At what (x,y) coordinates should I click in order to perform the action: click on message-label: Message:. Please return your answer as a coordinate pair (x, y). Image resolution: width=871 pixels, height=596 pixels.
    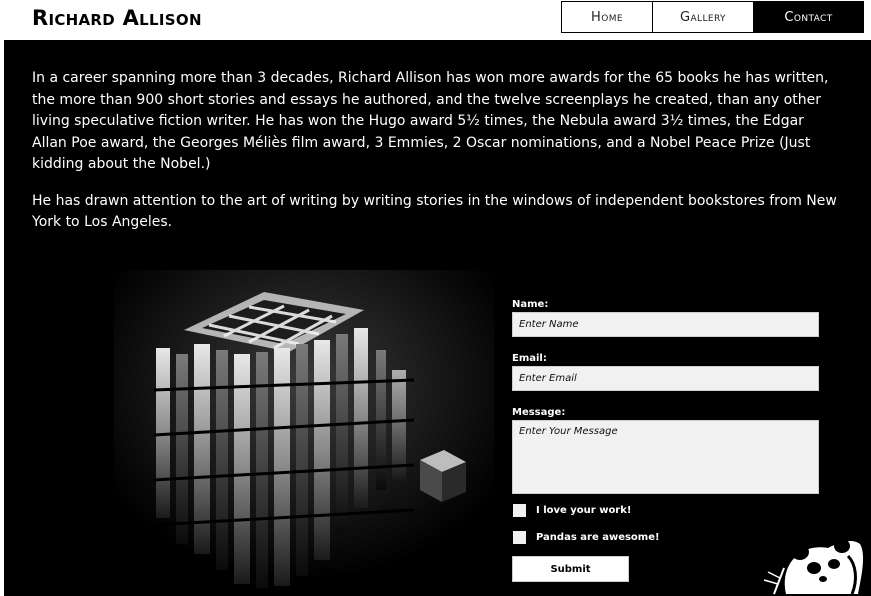
    Looking at the image, I should click on (539, 412).